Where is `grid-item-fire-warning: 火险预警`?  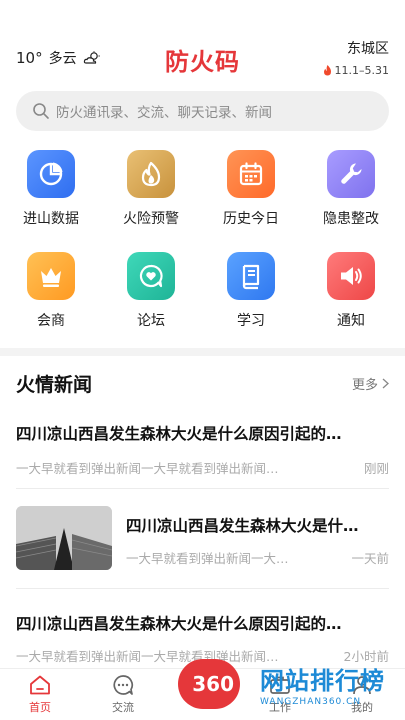
grid-item-fire-warning: 火险预警 is located at coordinates (151, 189).